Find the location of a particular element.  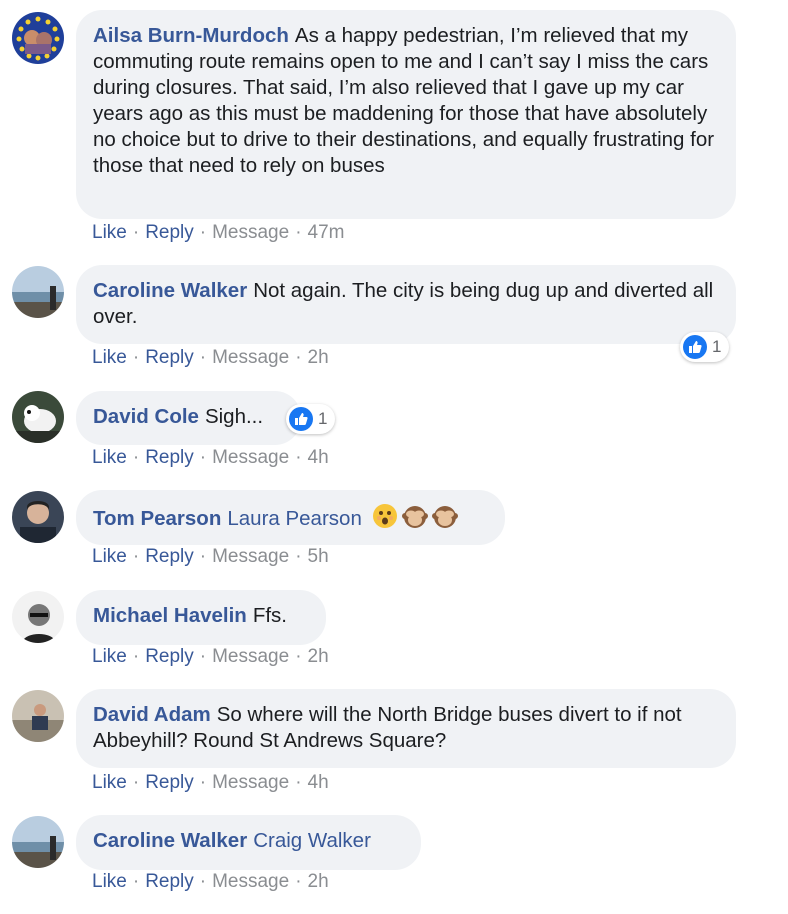

comment-time: 5h is located at coordinates (318, 556).